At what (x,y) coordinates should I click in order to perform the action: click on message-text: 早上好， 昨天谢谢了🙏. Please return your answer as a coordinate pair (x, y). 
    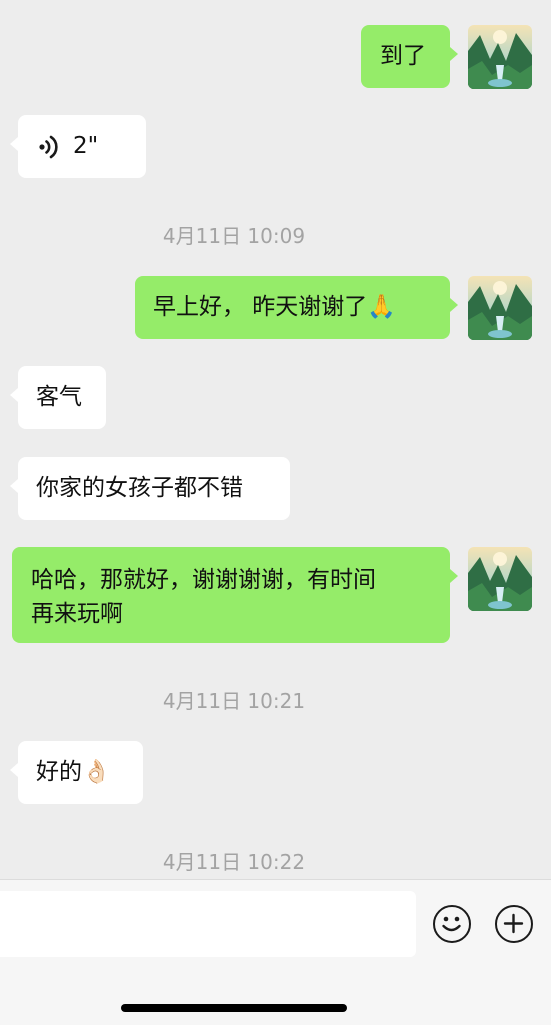
    Looking at the image, I should click on (274, 307).